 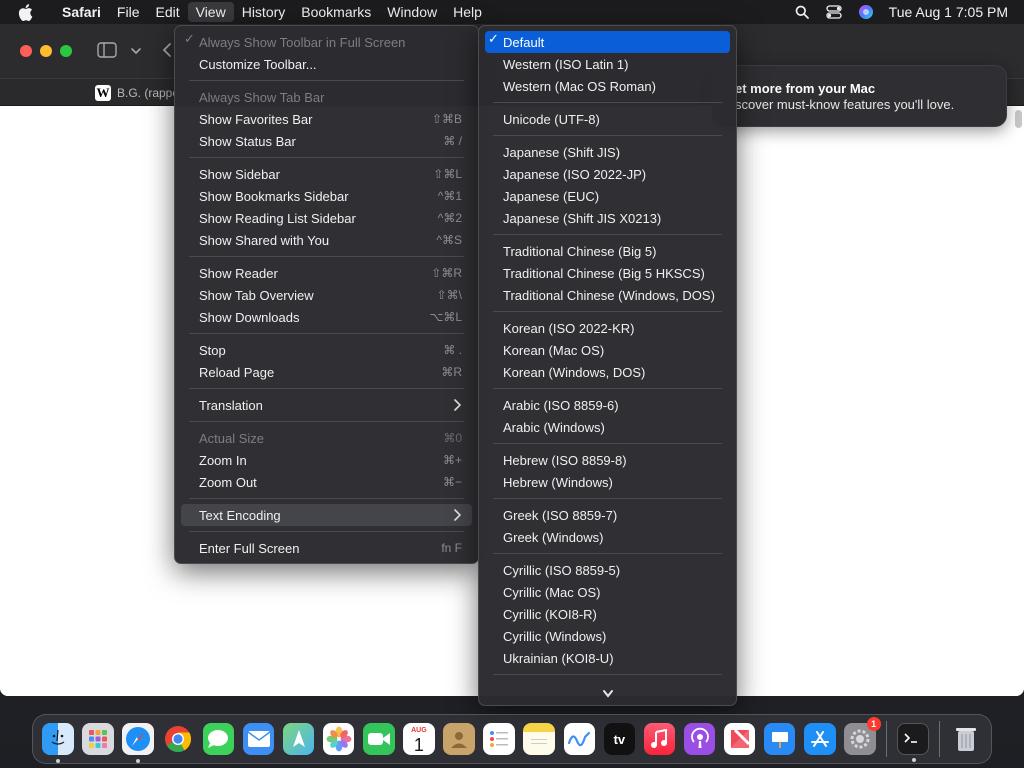 I want to click on keynote-icon, so click(x=779, y=739).